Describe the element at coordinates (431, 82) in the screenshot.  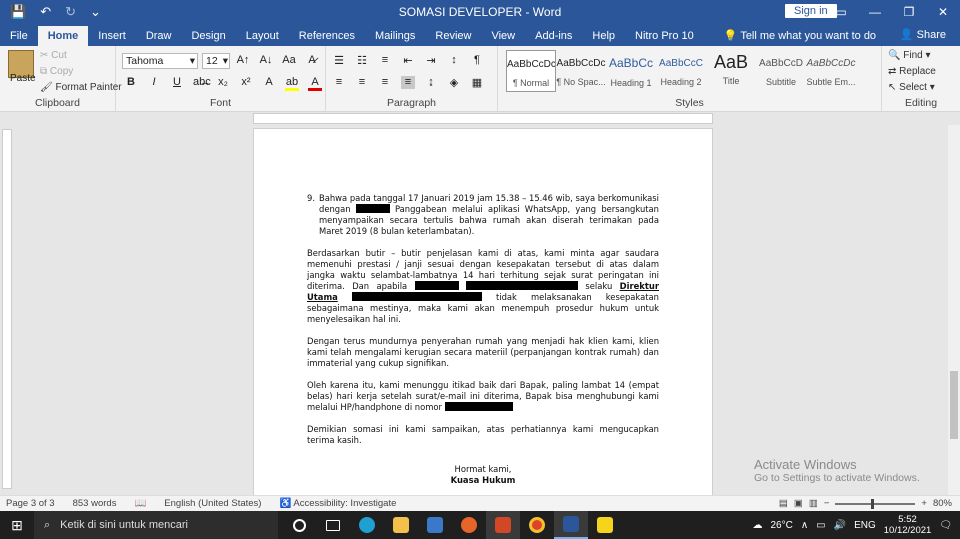
I see `line-spacing-icon: ↨` at that location.